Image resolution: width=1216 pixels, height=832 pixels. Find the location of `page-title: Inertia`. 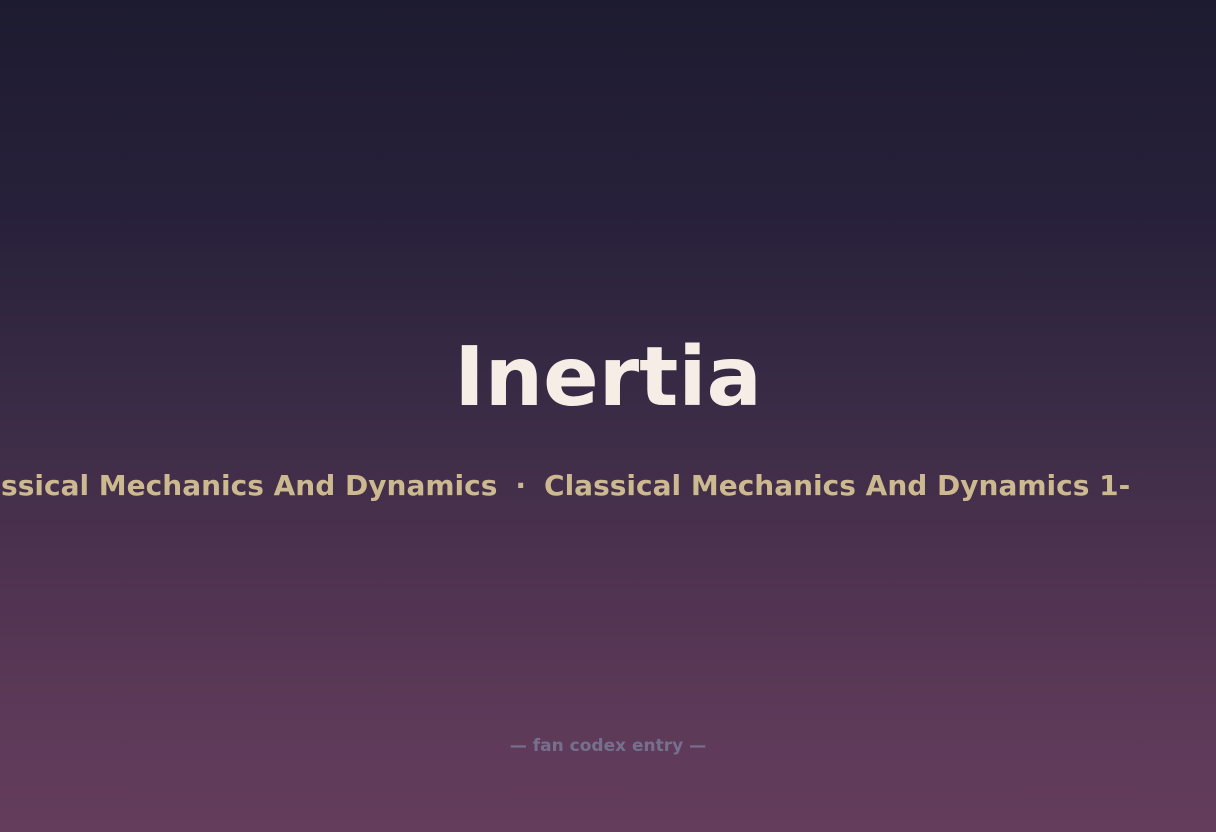

page-title: Inertia is located at coordinates (608, 377).